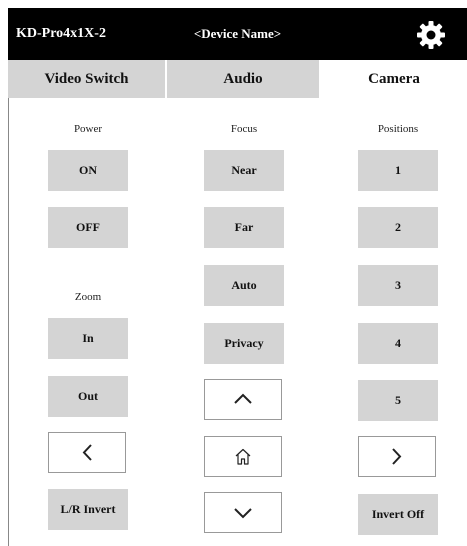 This screenshot has height=546, width=467. Describe the element at coordinates (88, 170) in the screenshot. I see `power-on-button: ON` at that location.